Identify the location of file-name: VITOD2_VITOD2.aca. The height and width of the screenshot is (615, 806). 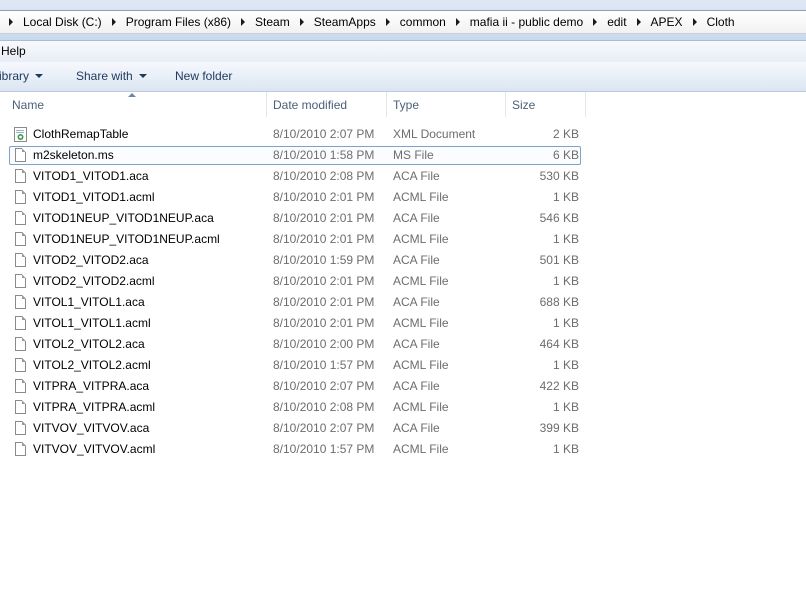
(91, 260).